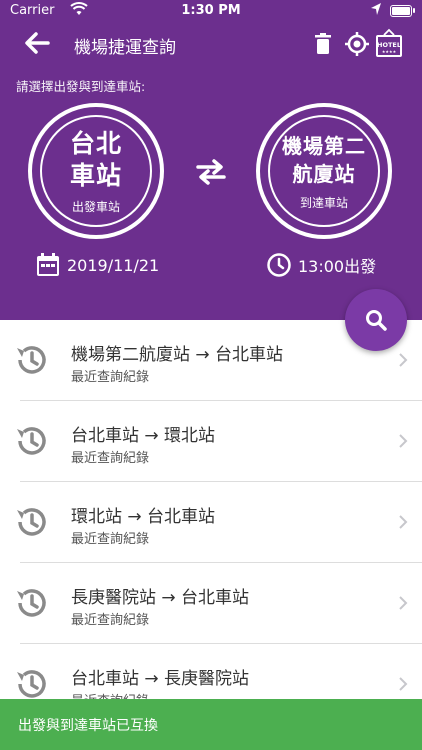 The image size is (422, 750). I want to click on arrival-name-line1: 機場第二, so click(324, 145).